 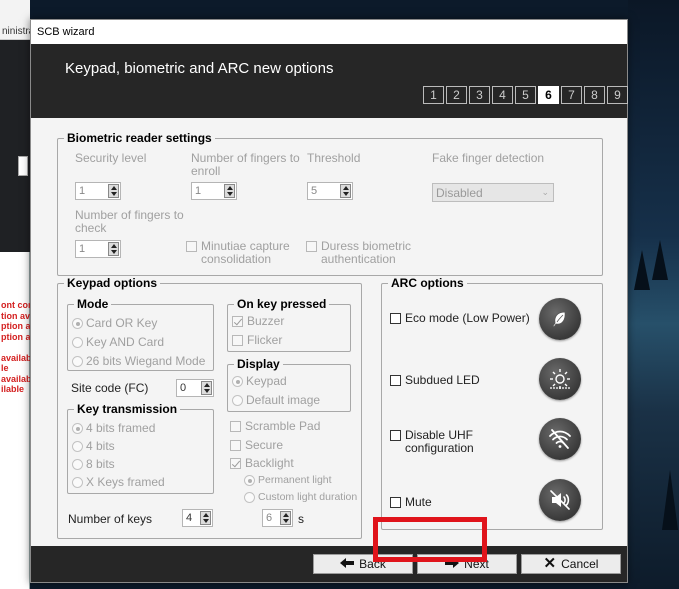 I want to click on fake-finger-label: Fake finger detection, so click(x=488, y=158).